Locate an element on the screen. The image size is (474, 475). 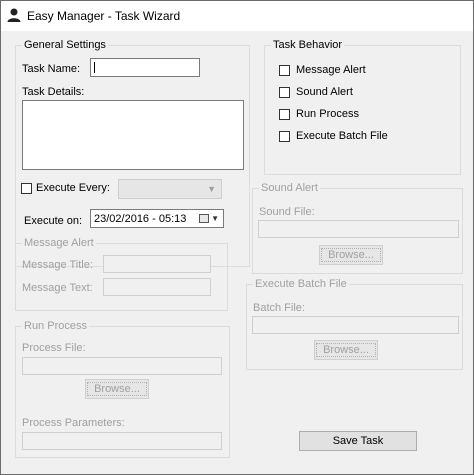
sound-file-label: Sound File: is located at coordinates (287, 212).